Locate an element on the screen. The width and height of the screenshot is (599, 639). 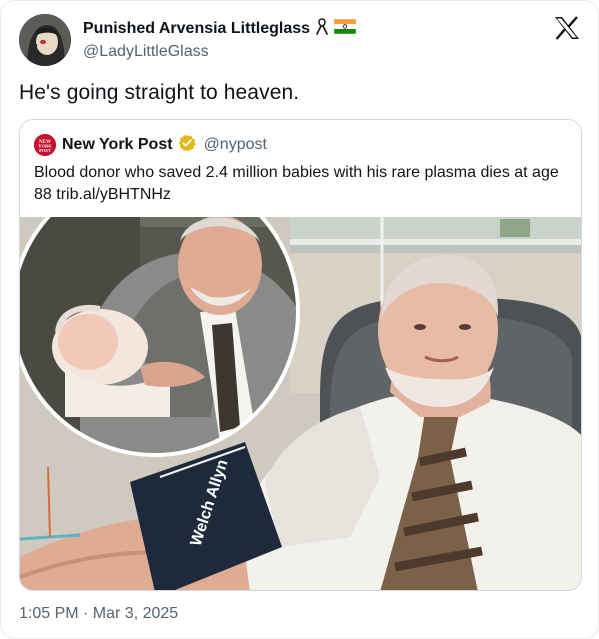
india-flag-icon is located at coordinates (345, 28).